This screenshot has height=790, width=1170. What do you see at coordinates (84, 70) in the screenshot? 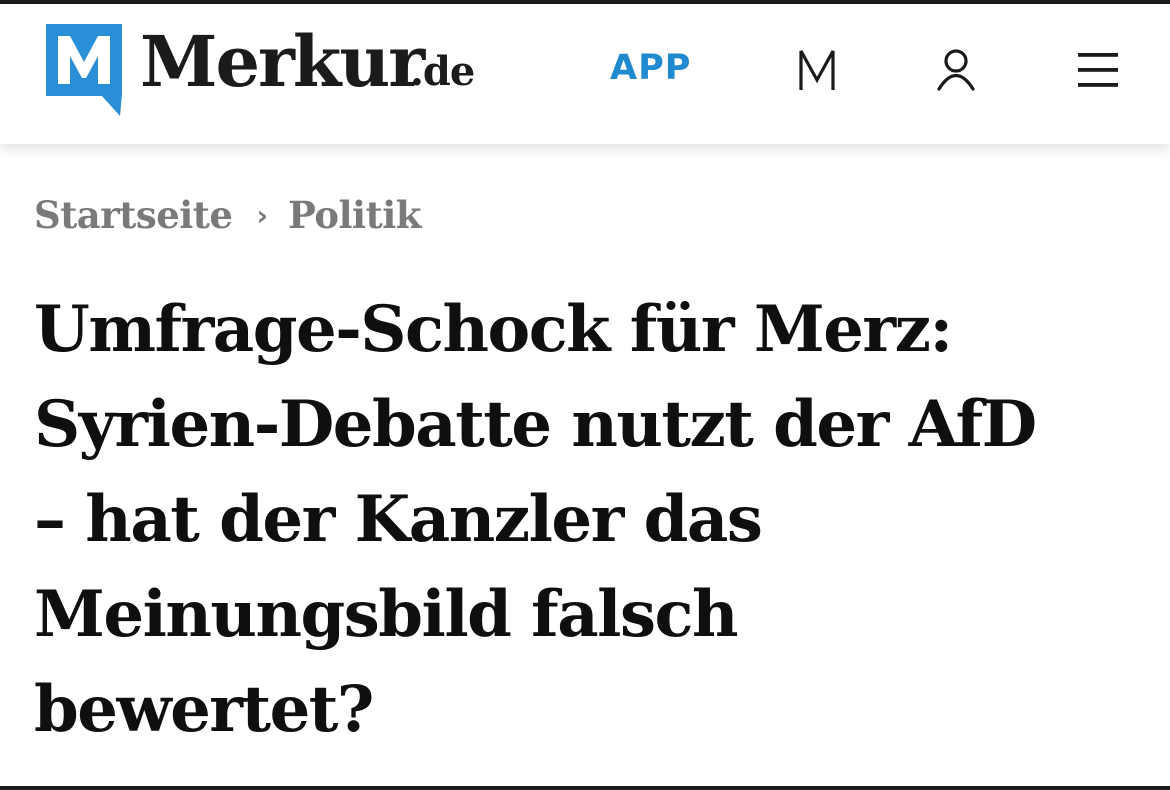
I see `merkur-logo-icon` at bounding box center [84, 70].